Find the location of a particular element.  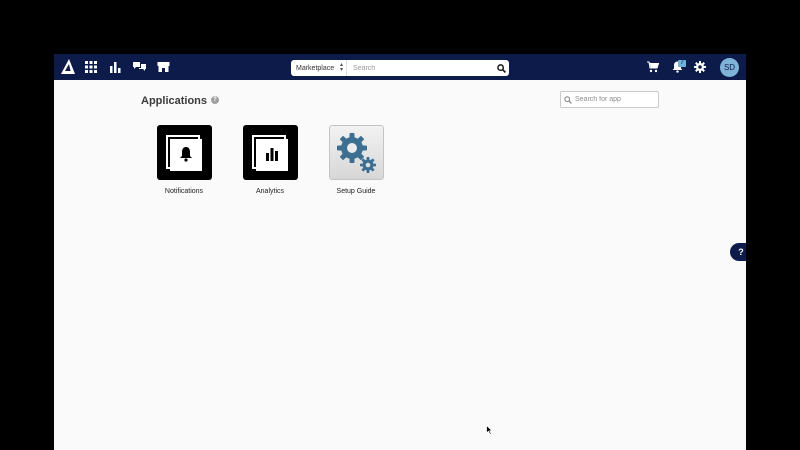

global-search: Marketplace ▴ ▾ is located at coordinates (400, 68).